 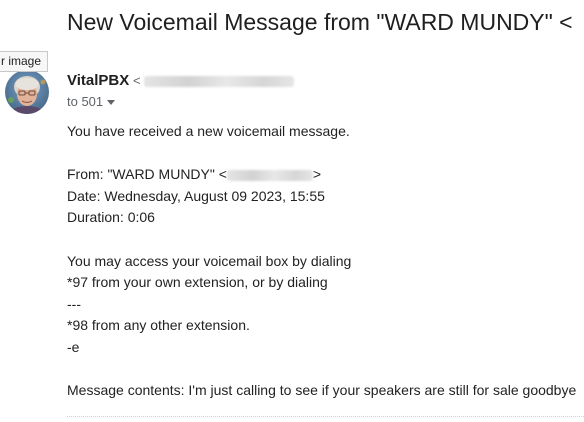 What do you see at coordinates (196, 195) in the screenshot?
I see `body-date: Date: Wednesday, August 09 2023, 15:55` at bounding box center [196, 195].